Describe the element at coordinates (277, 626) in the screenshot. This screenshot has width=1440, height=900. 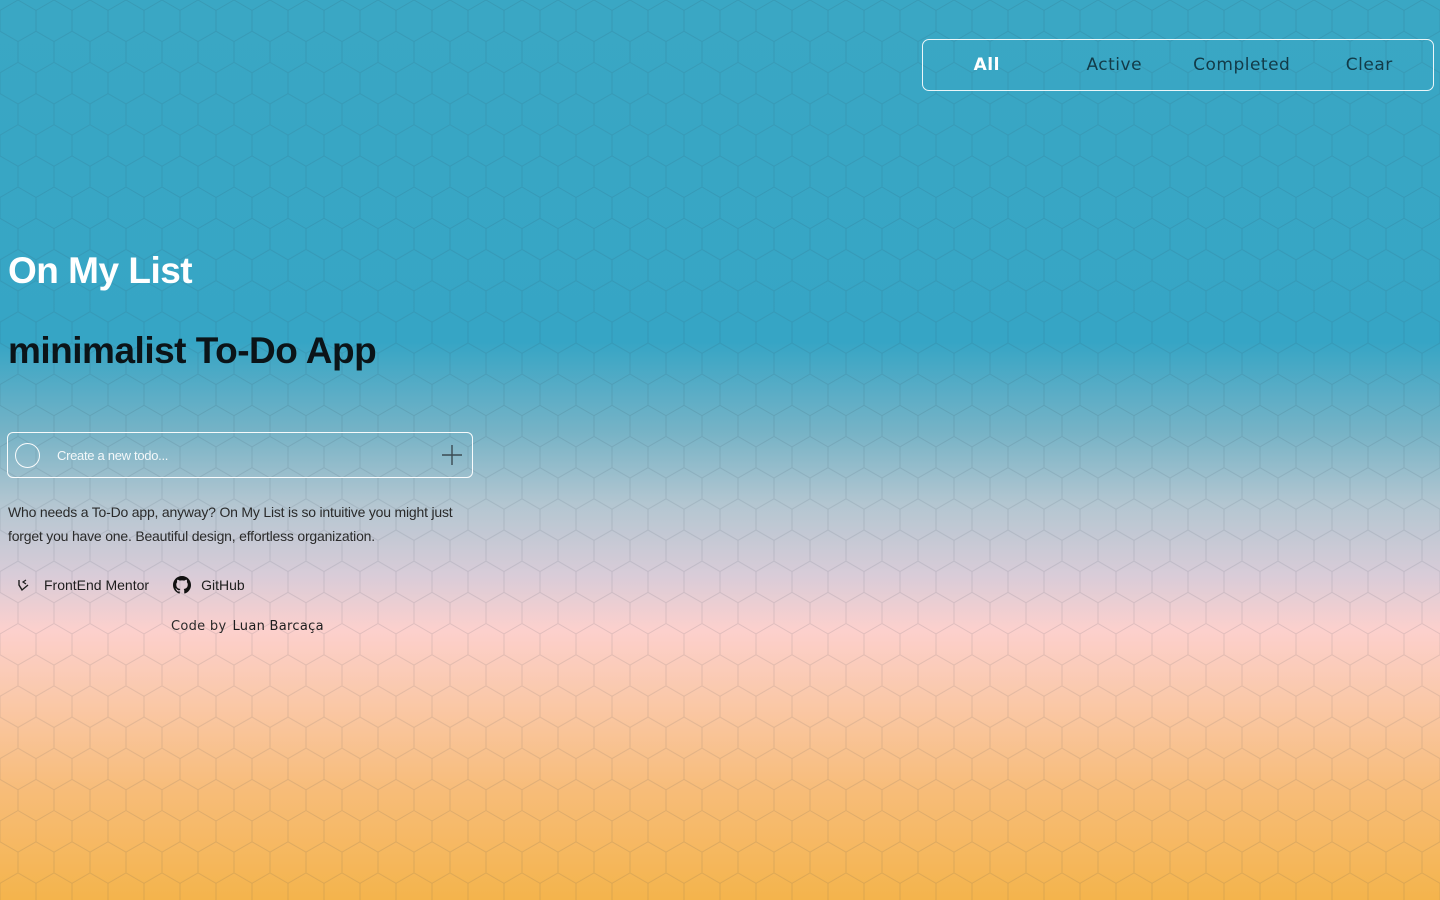
I see `author-link: Luan Barcaça` at that location.